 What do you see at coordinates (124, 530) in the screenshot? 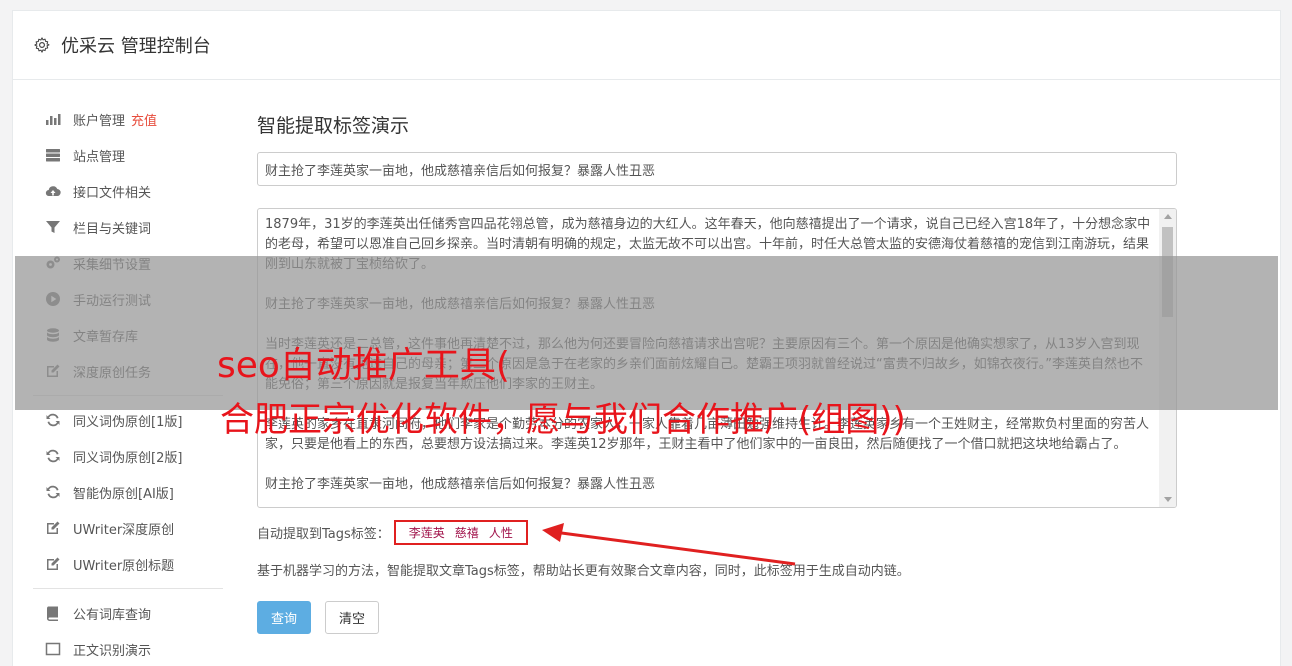
I see `sidebar-item-label: UWriter深度原创` at bounding box center [124, 530].